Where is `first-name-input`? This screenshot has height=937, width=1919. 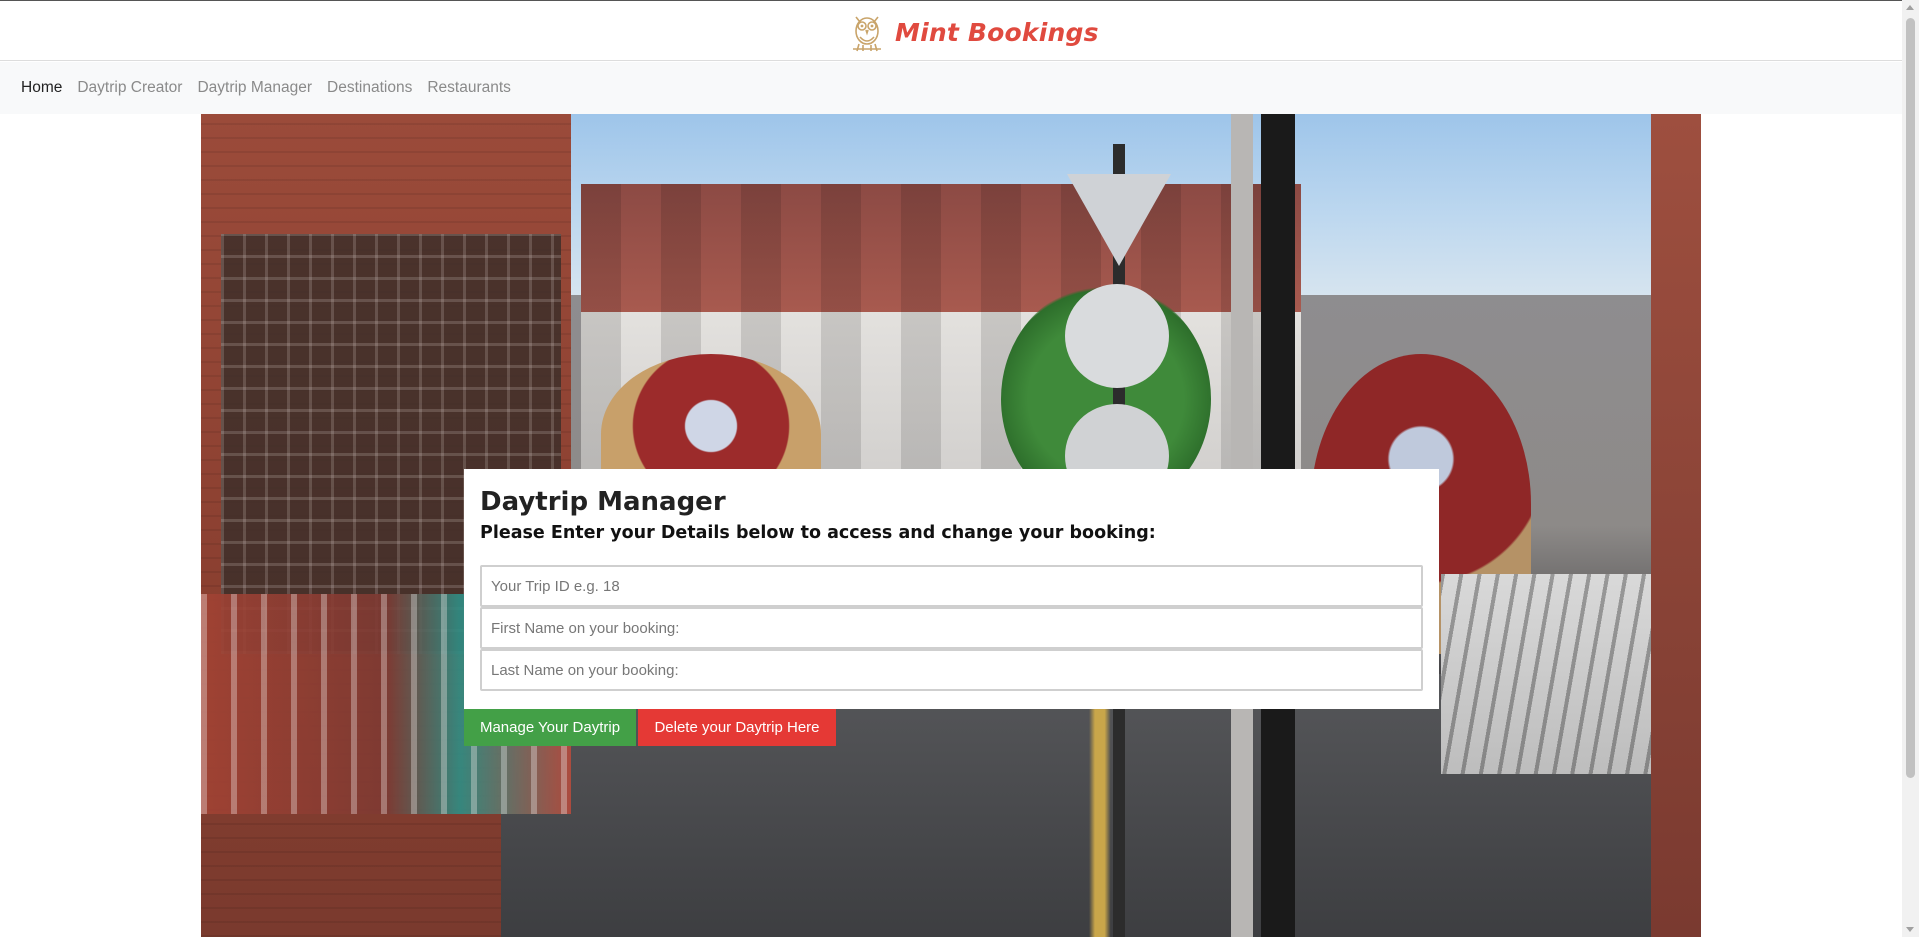
first-name-input is located at coordinates (951, 628).